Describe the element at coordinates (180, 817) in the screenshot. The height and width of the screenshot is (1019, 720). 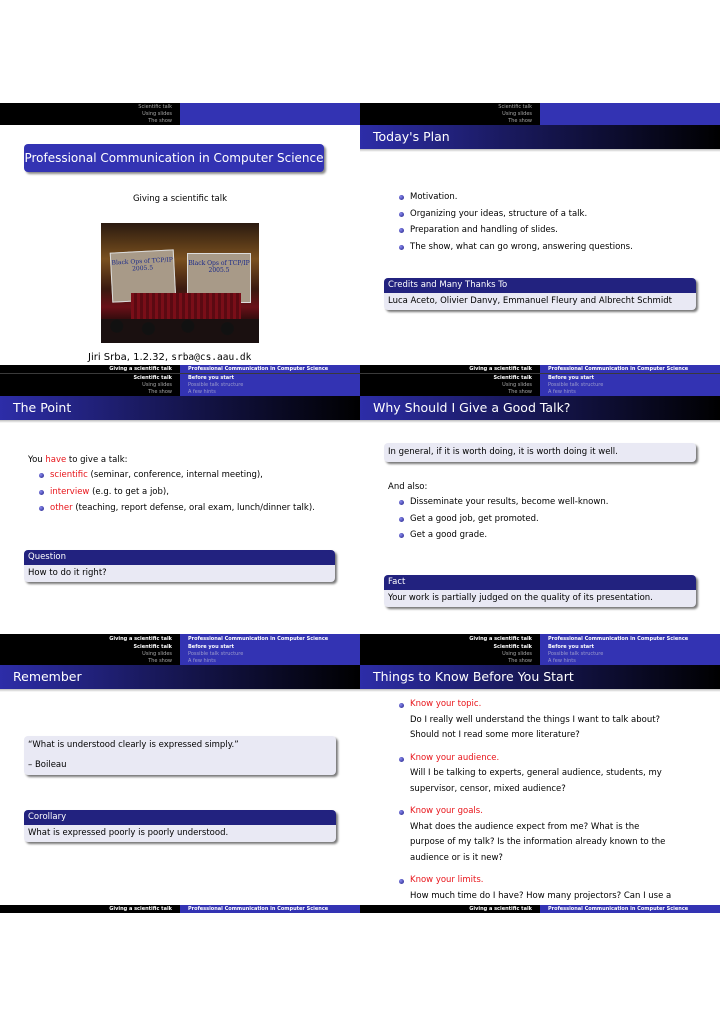
I see `corollary-block-title: Corollary` at that location.